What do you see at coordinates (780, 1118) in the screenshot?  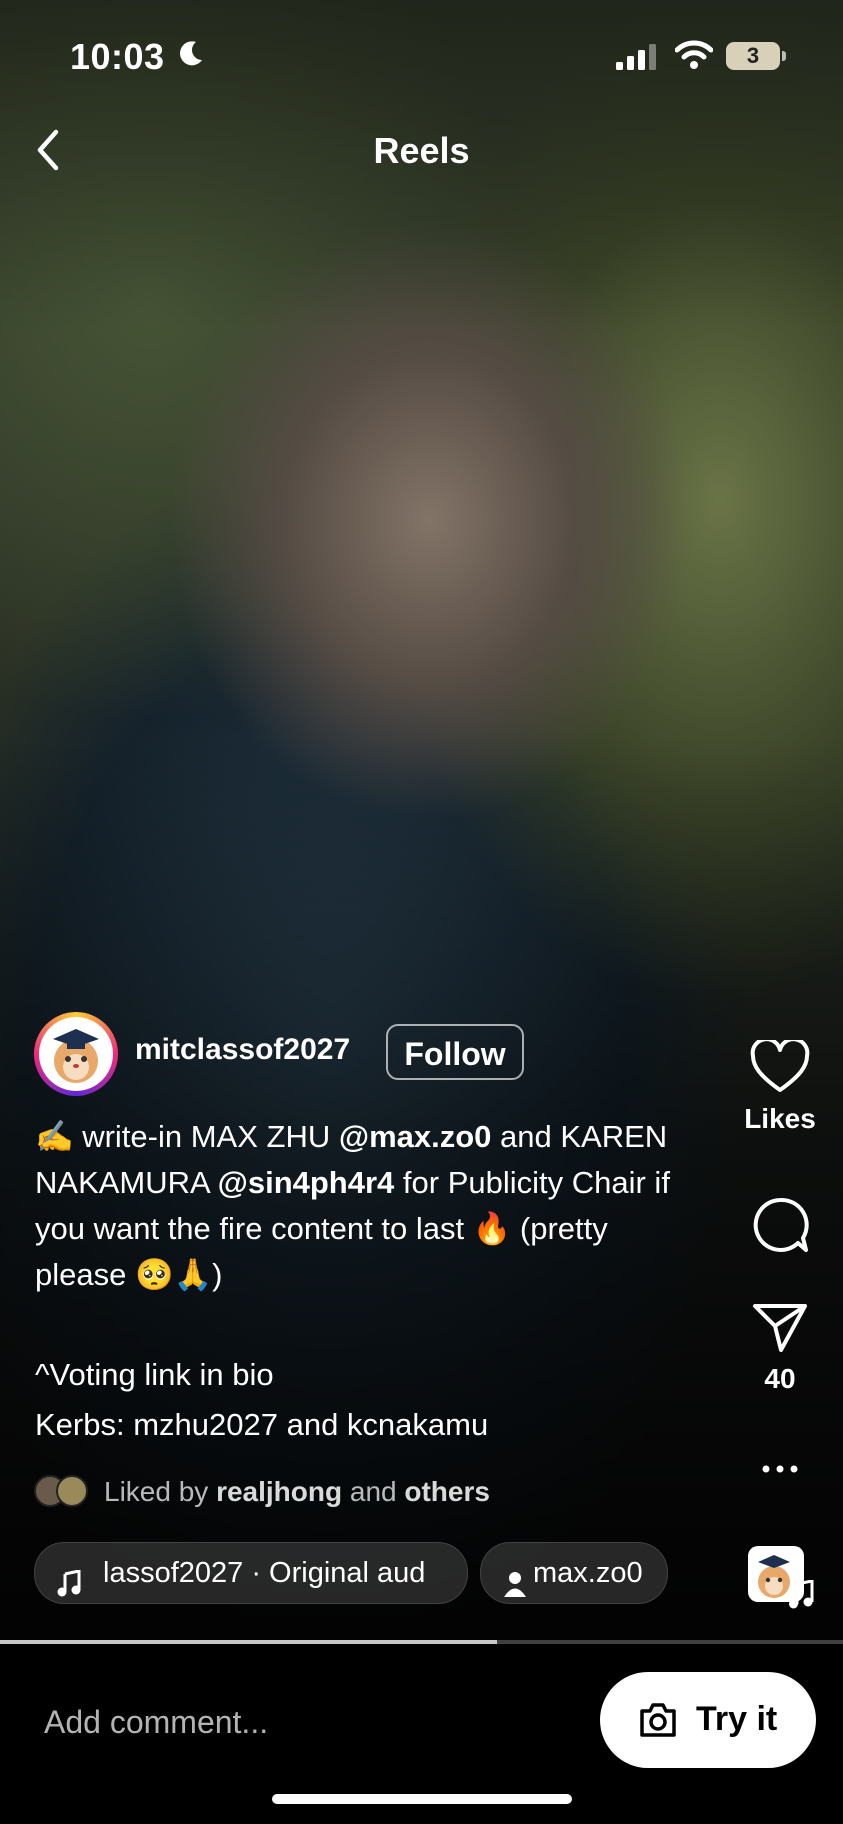 I see `likes-label: Likes` at bounding box center [780, 1118].